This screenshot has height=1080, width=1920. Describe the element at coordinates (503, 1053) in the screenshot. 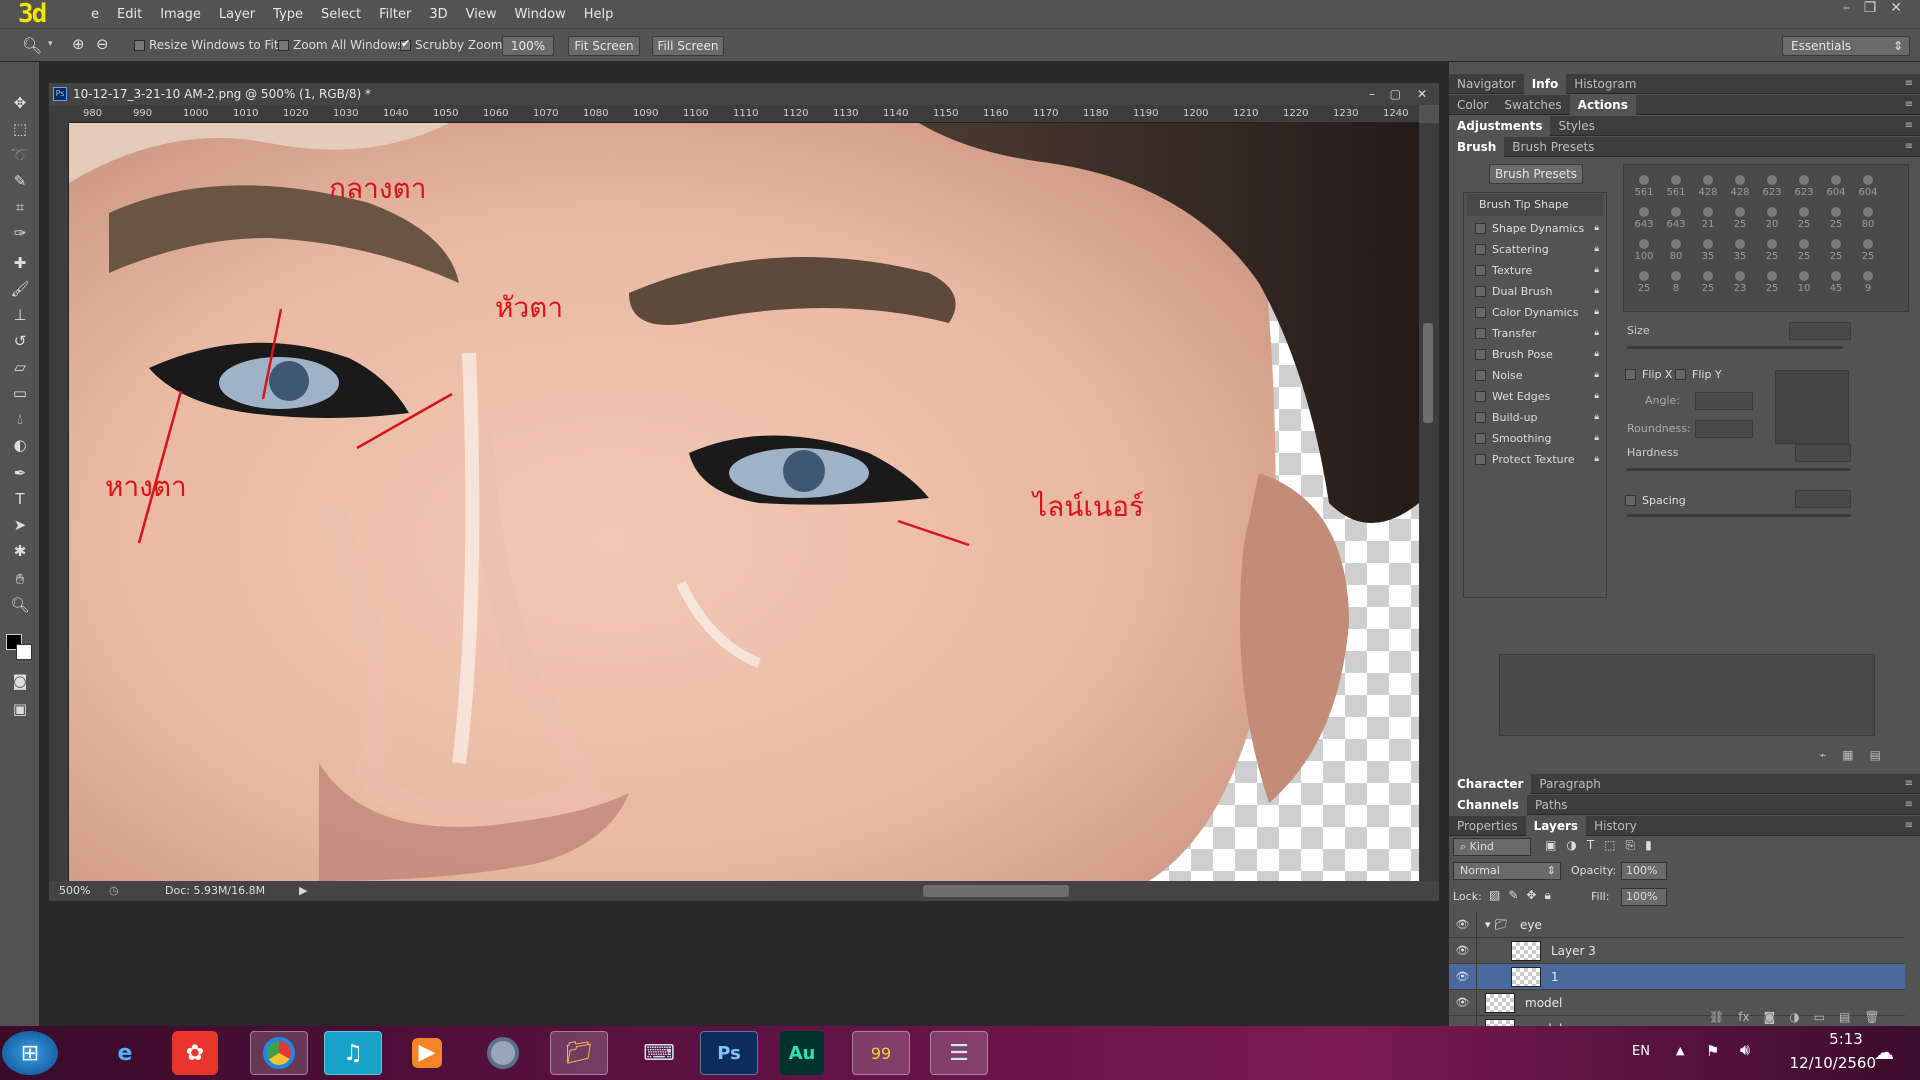

I see `chrome-canary-icon` at that location.